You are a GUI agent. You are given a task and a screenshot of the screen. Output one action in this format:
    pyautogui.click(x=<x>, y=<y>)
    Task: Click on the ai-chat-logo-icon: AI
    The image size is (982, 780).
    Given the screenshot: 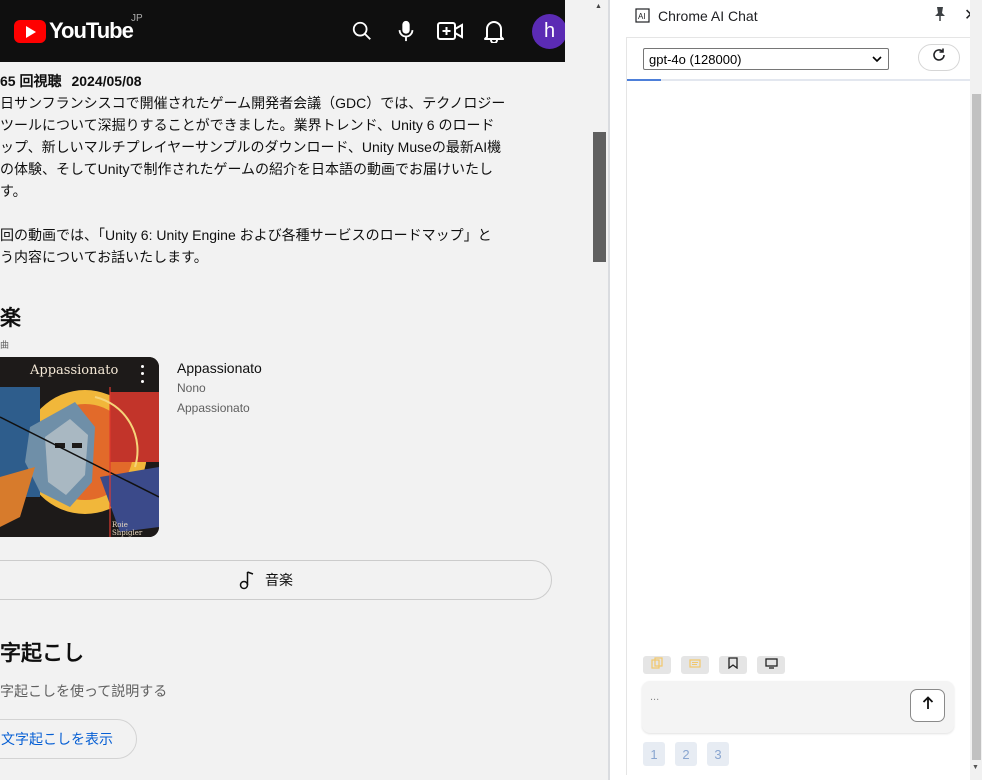 What is the action you would take?
    pyautogui.click(x=642, y=18)
    